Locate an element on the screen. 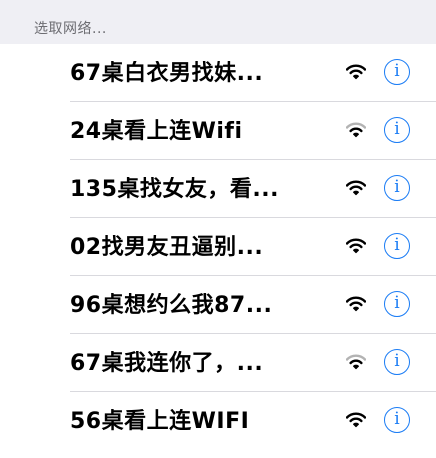 This screenshot has width=436, height=458. network-row: 24桌看上连Wifi i is located at coordinates (218, 131).